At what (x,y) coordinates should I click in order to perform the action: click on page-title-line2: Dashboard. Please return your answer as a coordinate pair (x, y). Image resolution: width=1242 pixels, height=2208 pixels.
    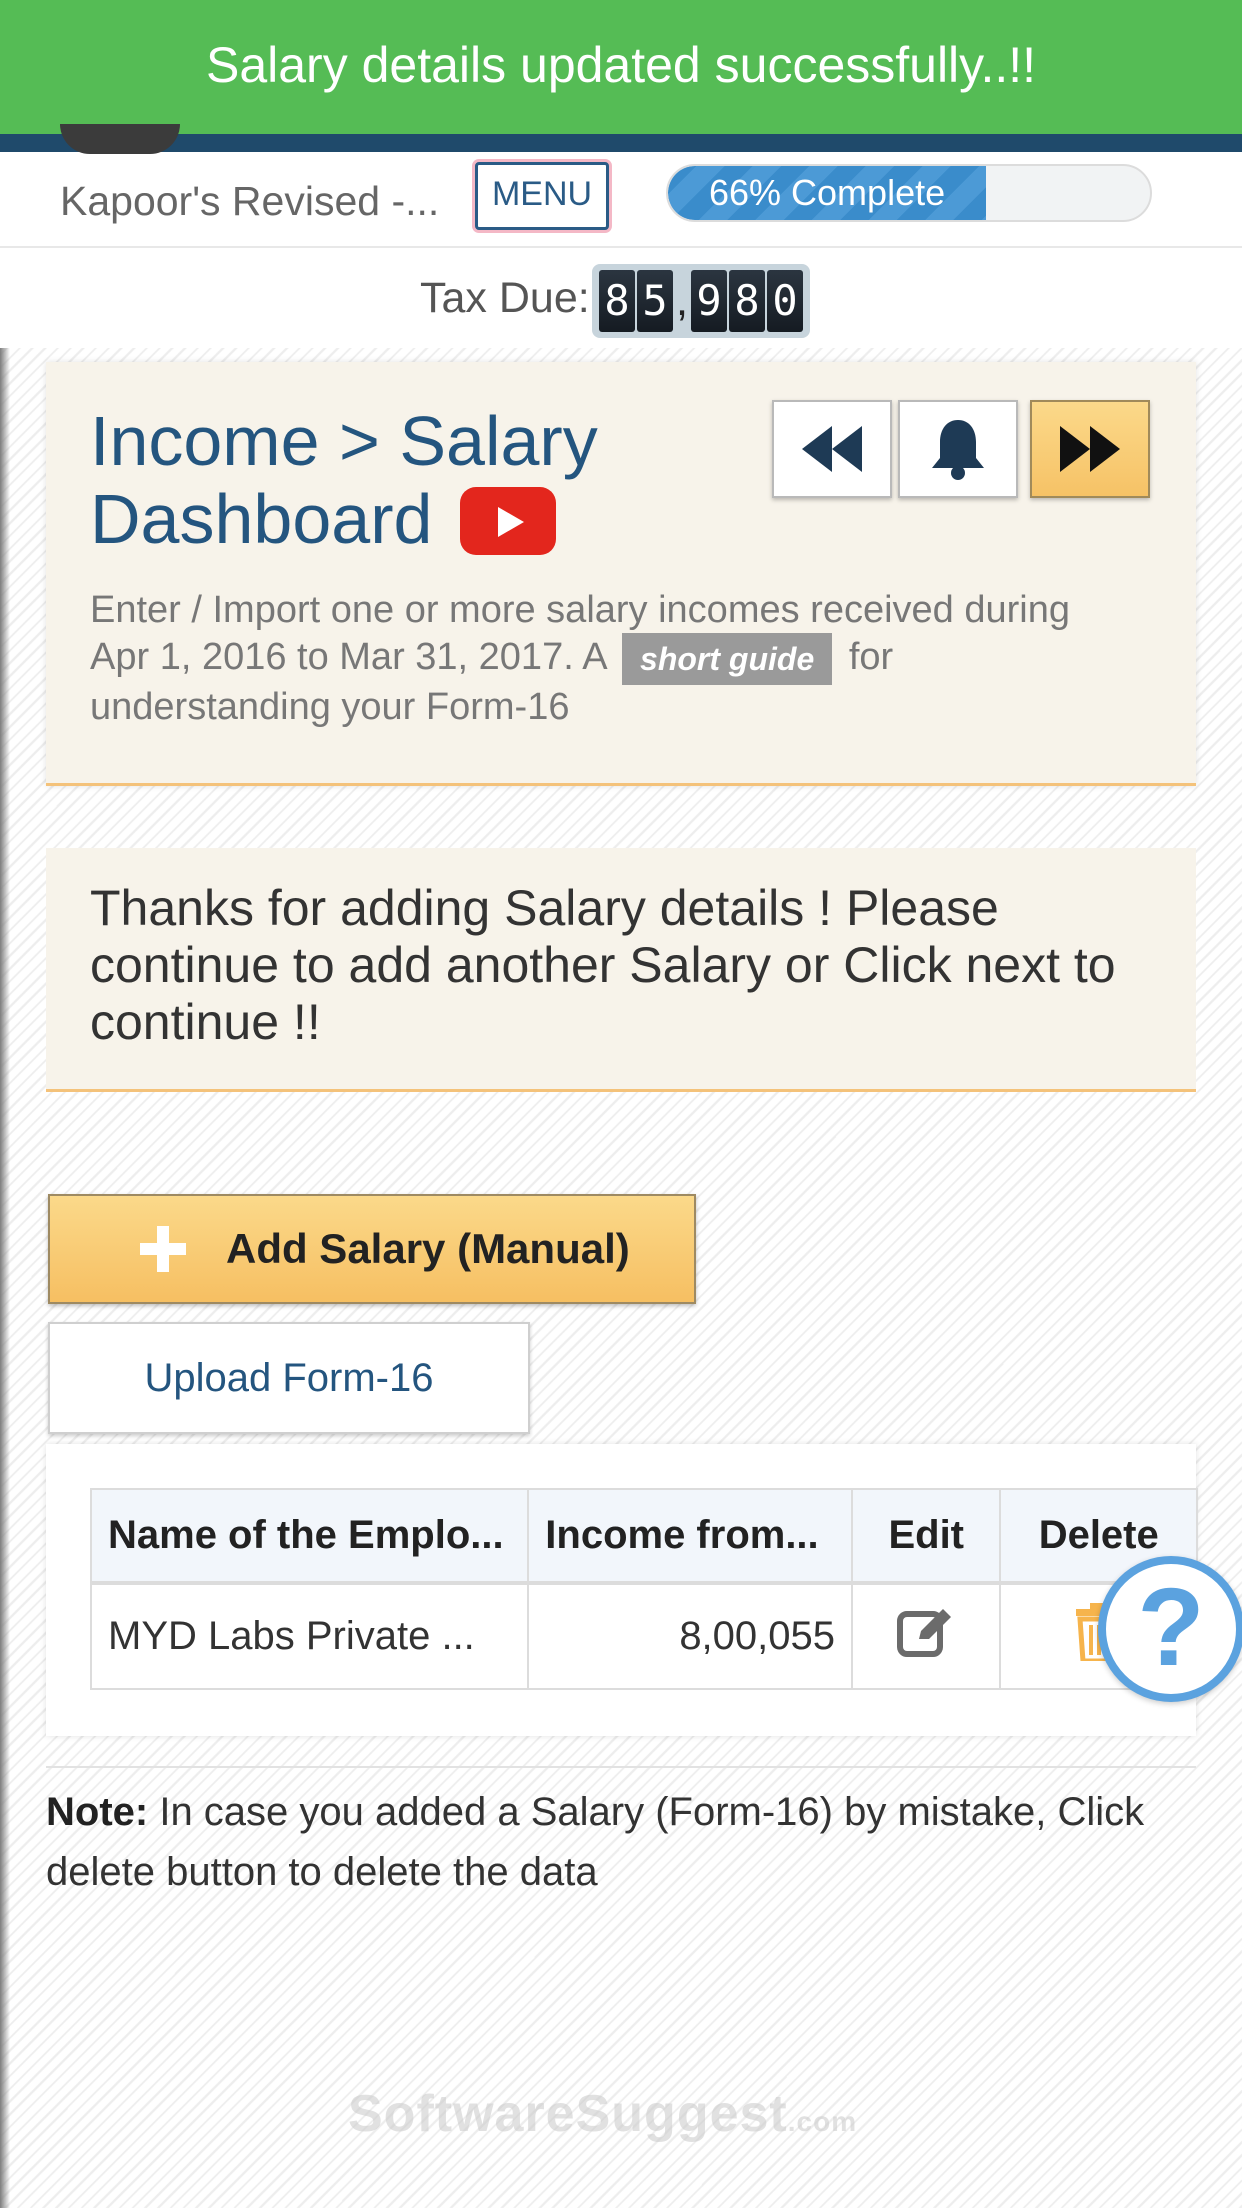
    Looking at the image, I should click on (261, 519).